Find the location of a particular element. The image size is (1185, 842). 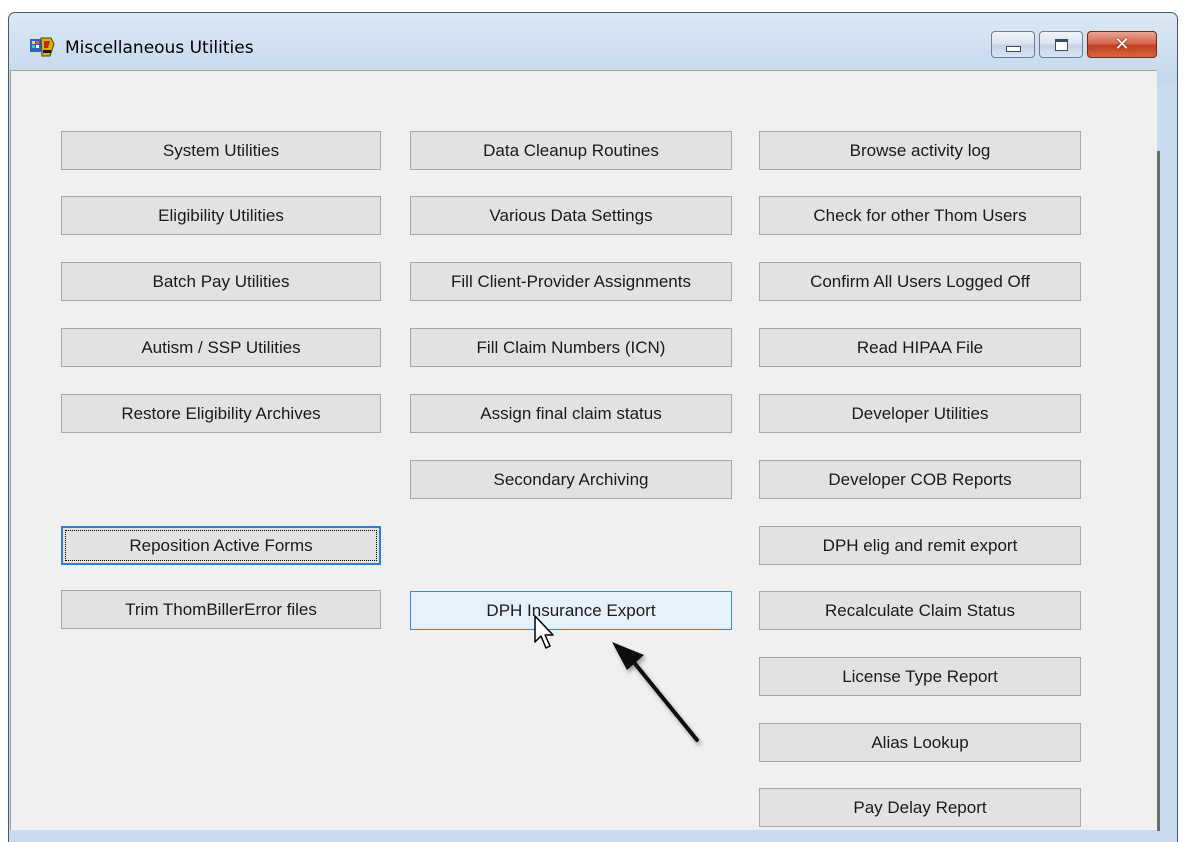

button-label: Secondary Archiving is located at coordinates (571, 479).